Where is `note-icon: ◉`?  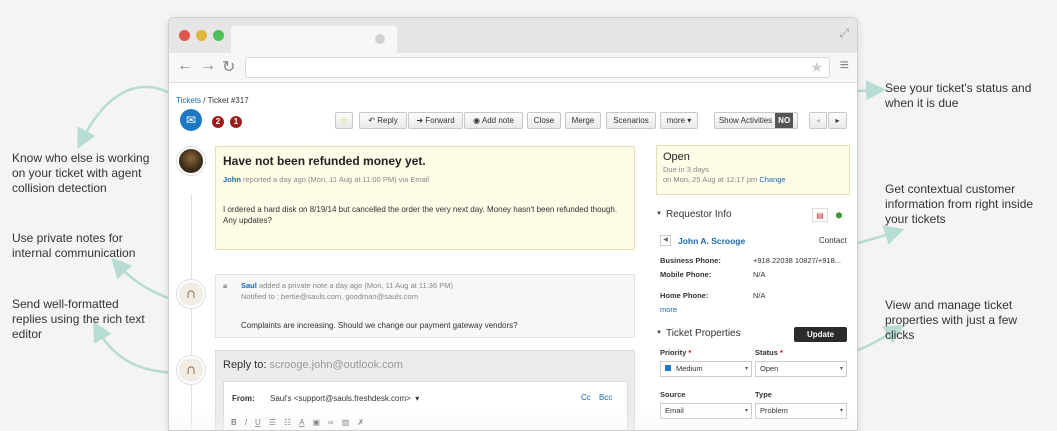
note-icon: ◉ is located at coordinates (477, 120).